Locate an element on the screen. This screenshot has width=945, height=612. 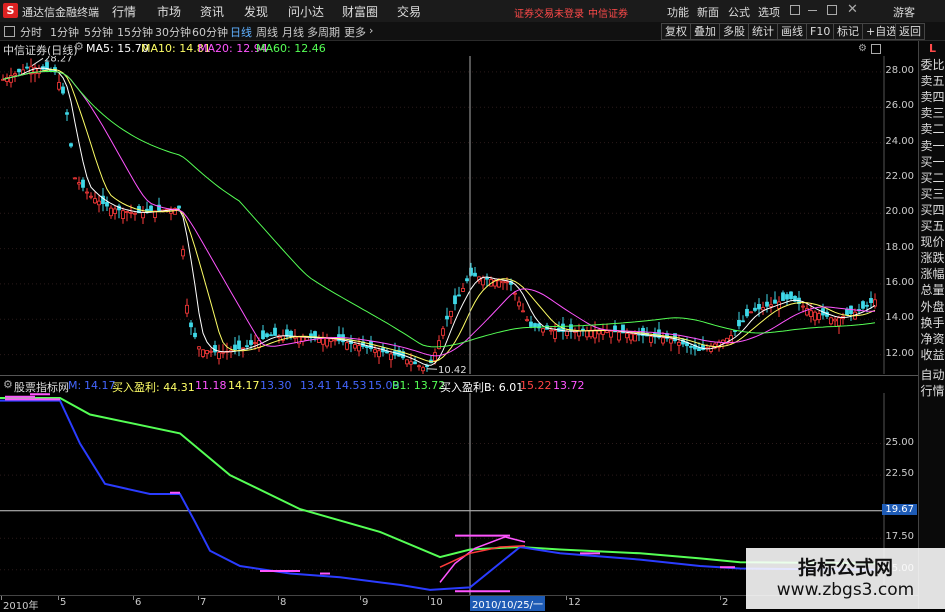
panel-item: 涨幅 is located at coordinates (932, 274).